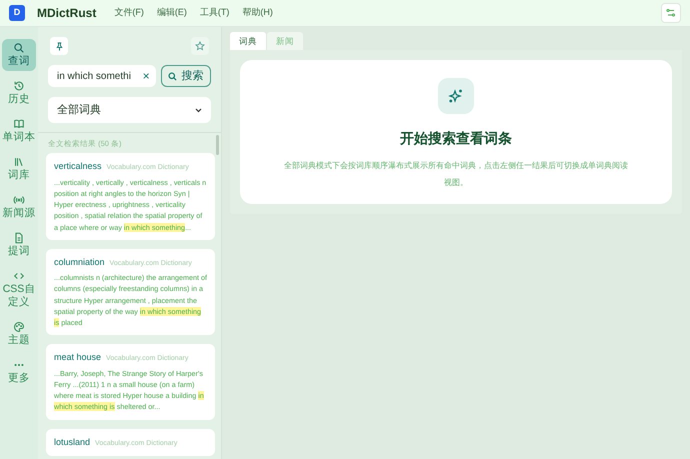 The image size is (690, 459). Describe the element at coordinates (19, 334) in the screenshot. I see `nav-item: 主题` at that location.